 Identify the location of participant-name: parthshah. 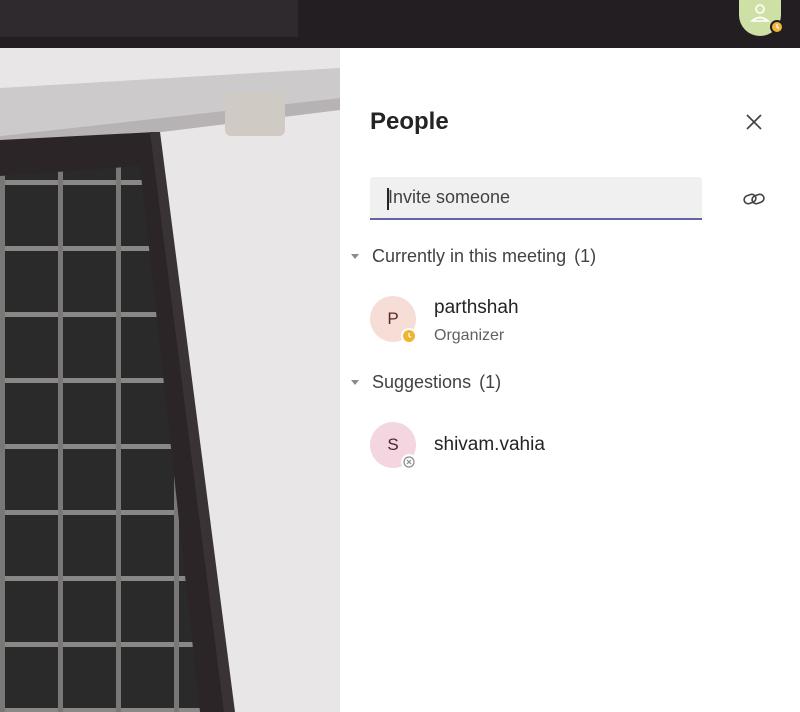
(476, 307).